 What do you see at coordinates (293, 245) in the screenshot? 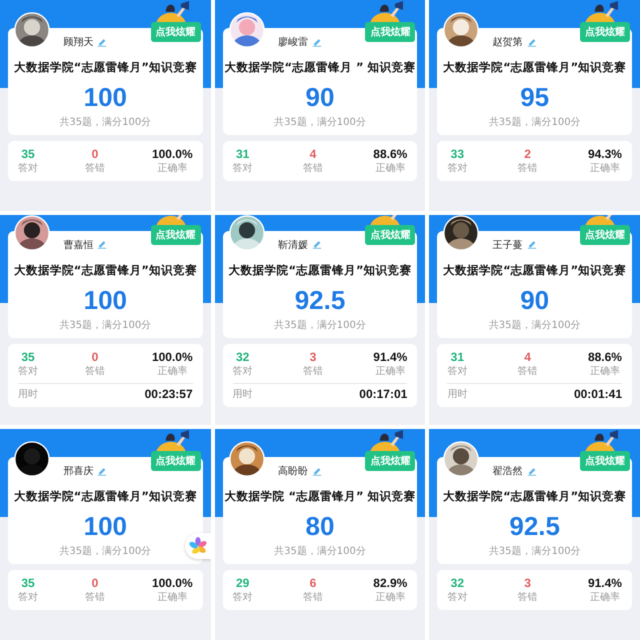
I see `user-name: 靳清媛` at bounding box center [293, 245].